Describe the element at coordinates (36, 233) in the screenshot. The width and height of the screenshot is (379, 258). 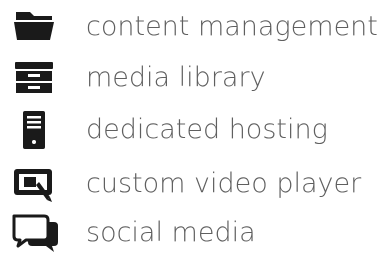
I see `chat-bubbles-icon` at that location.